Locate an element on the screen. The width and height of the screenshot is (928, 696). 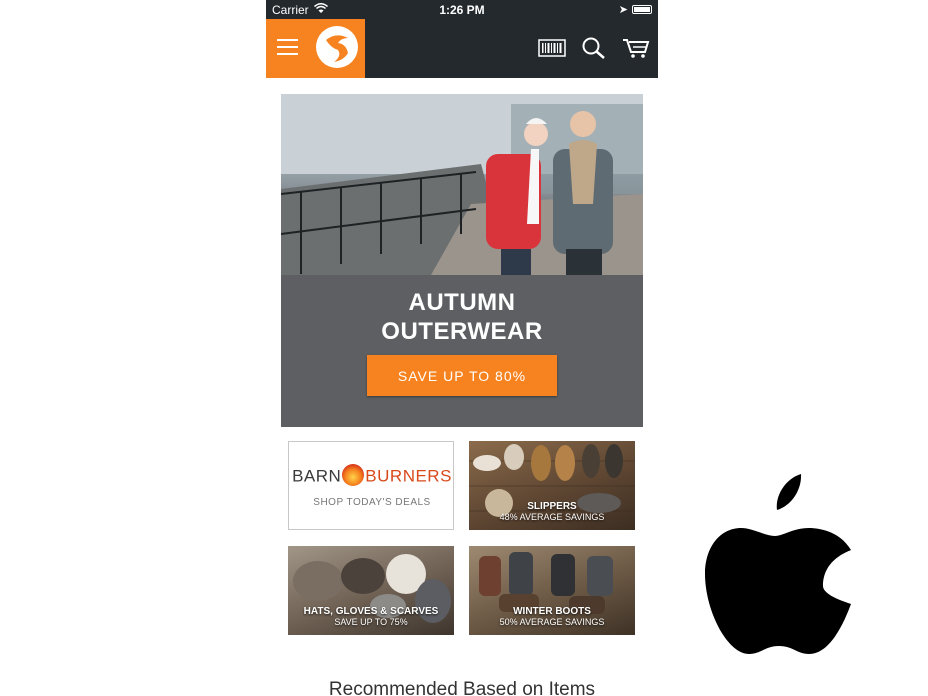
hats-title: HATS, GLOVES & SCARVES is located at coordinates (371, 611).